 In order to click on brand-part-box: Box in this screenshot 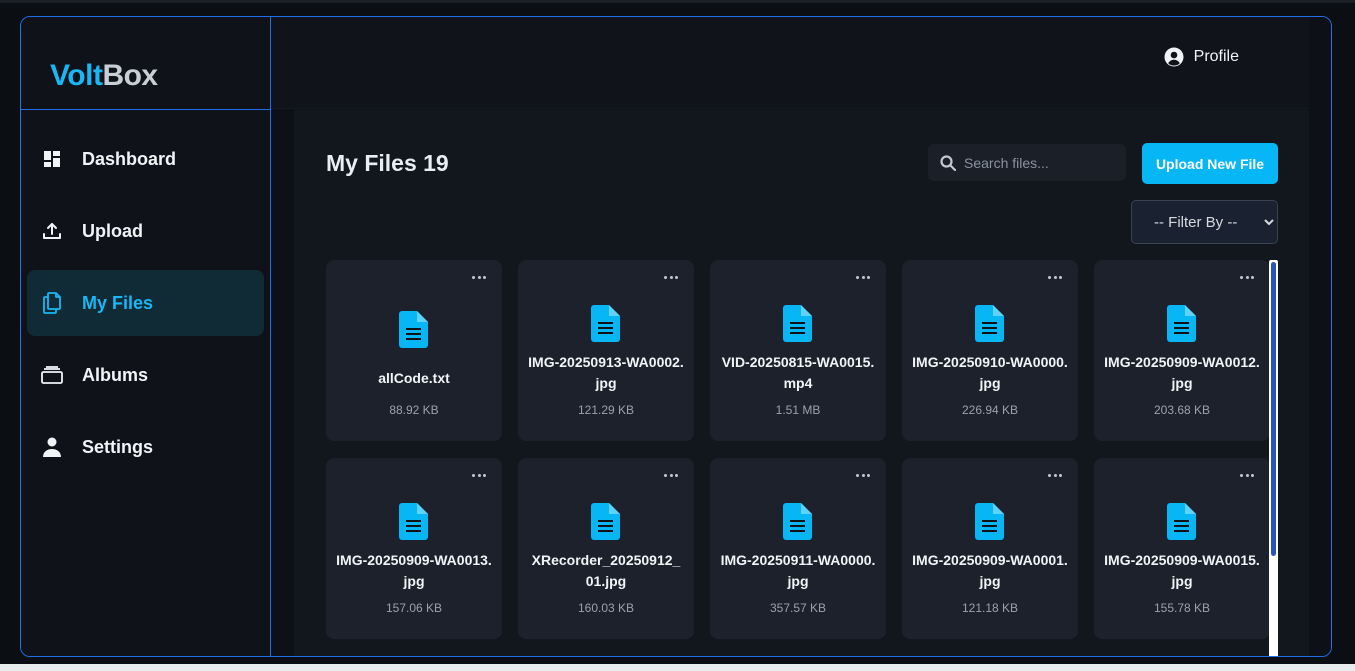, I will do `click(130, 75)`.